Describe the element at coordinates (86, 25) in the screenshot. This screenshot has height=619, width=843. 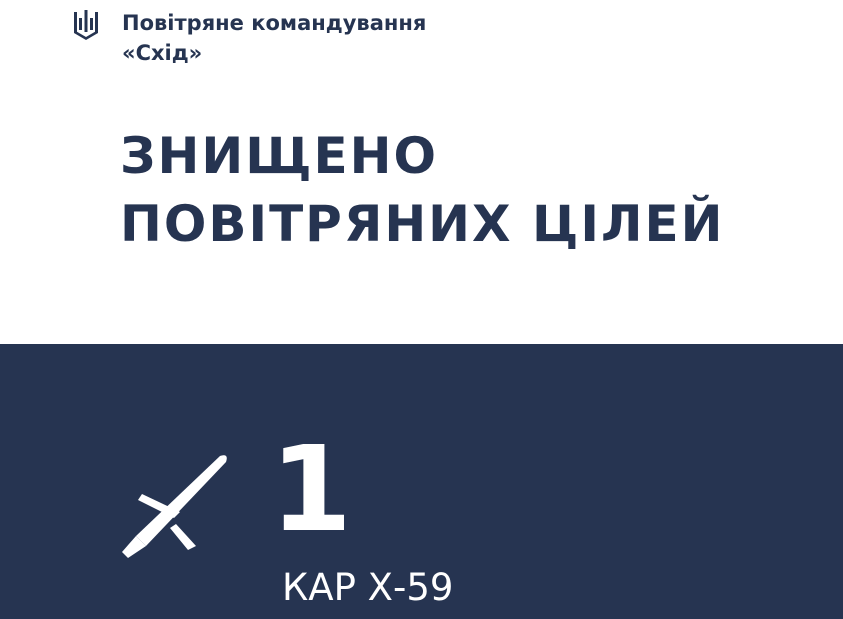
I see `trident-icon` at that location.